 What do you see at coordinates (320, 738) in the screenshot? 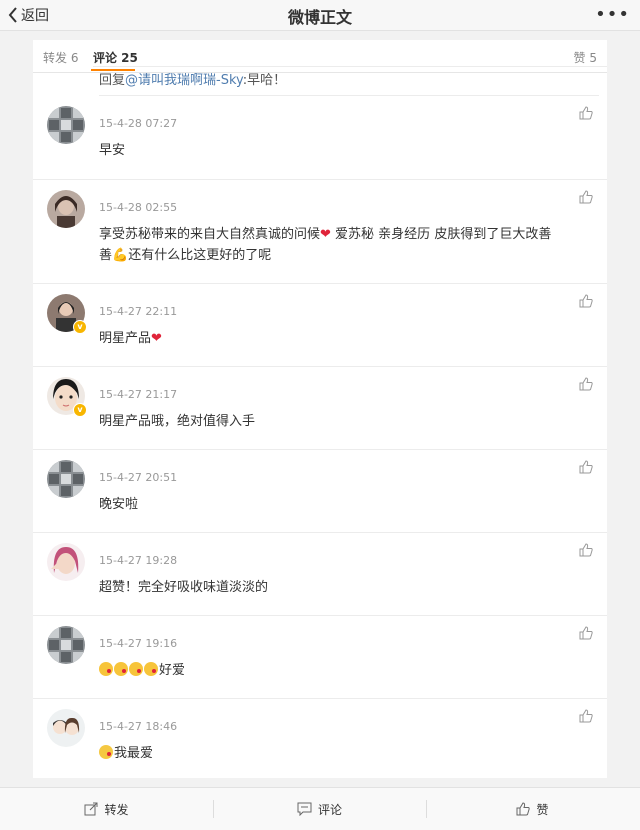
I see `comment-item: 15-4-27 18:46 我最爱` at bounding box center [320, 738].